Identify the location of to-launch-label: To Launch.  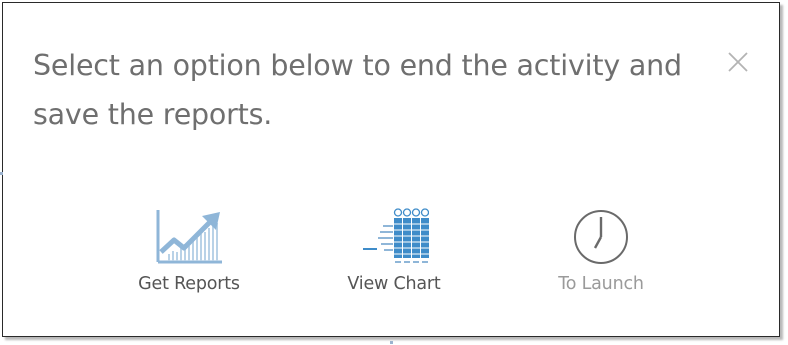
(601, 284).